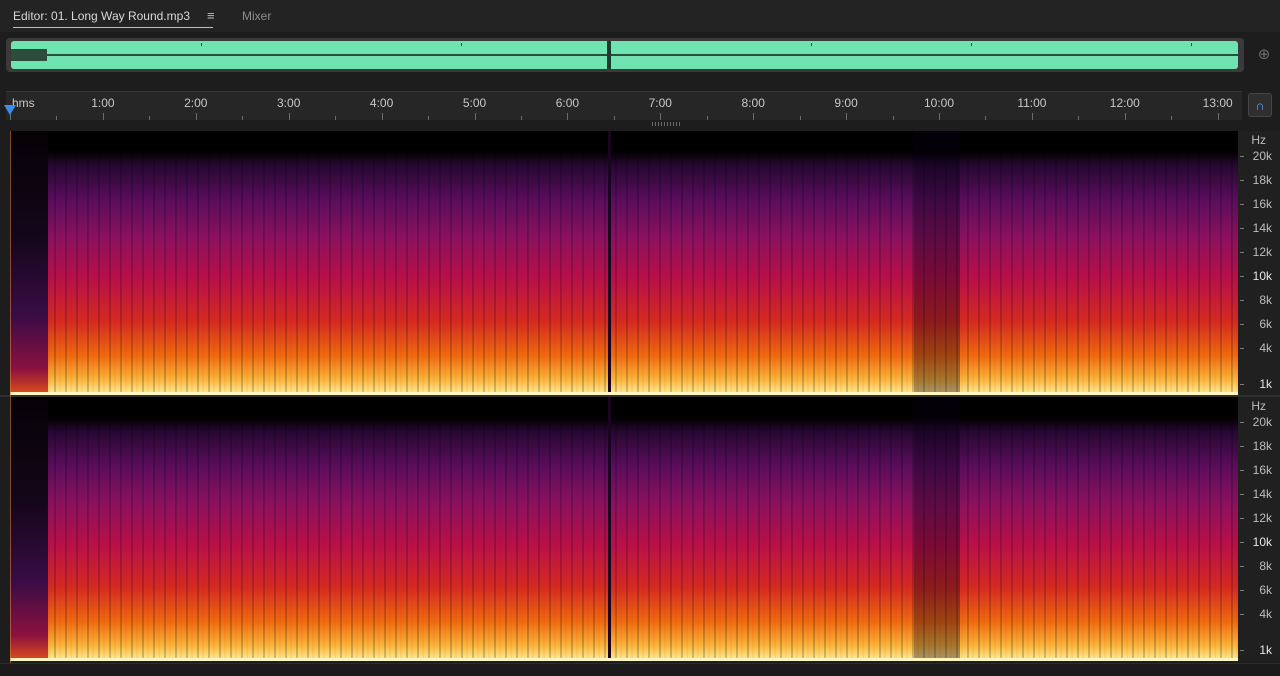 The width and height of the screenshot is (1280, 676). What do you see at coordinates (1262, 180) in the screenshot?
I see `frequency-label: 18k` at bounding box center [1262, 180].